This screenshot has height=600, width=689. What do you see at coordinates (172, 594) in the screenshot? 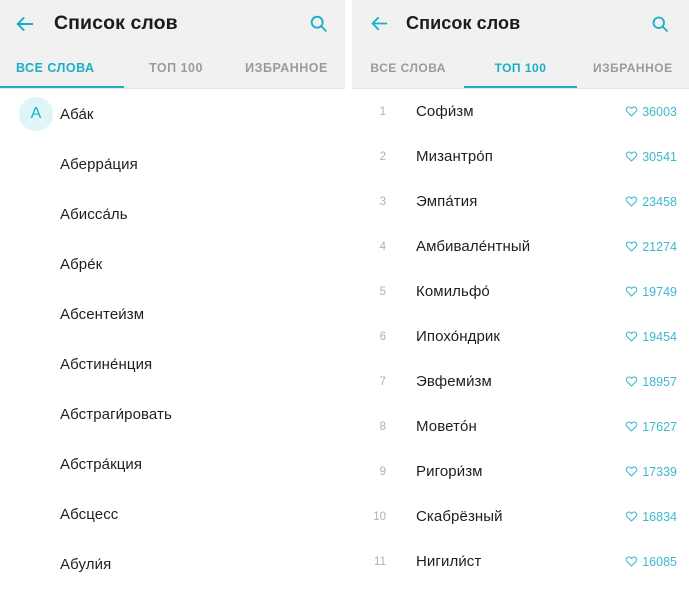
I see `list-item: Авгу́ры` at bounding box center [172, 594].